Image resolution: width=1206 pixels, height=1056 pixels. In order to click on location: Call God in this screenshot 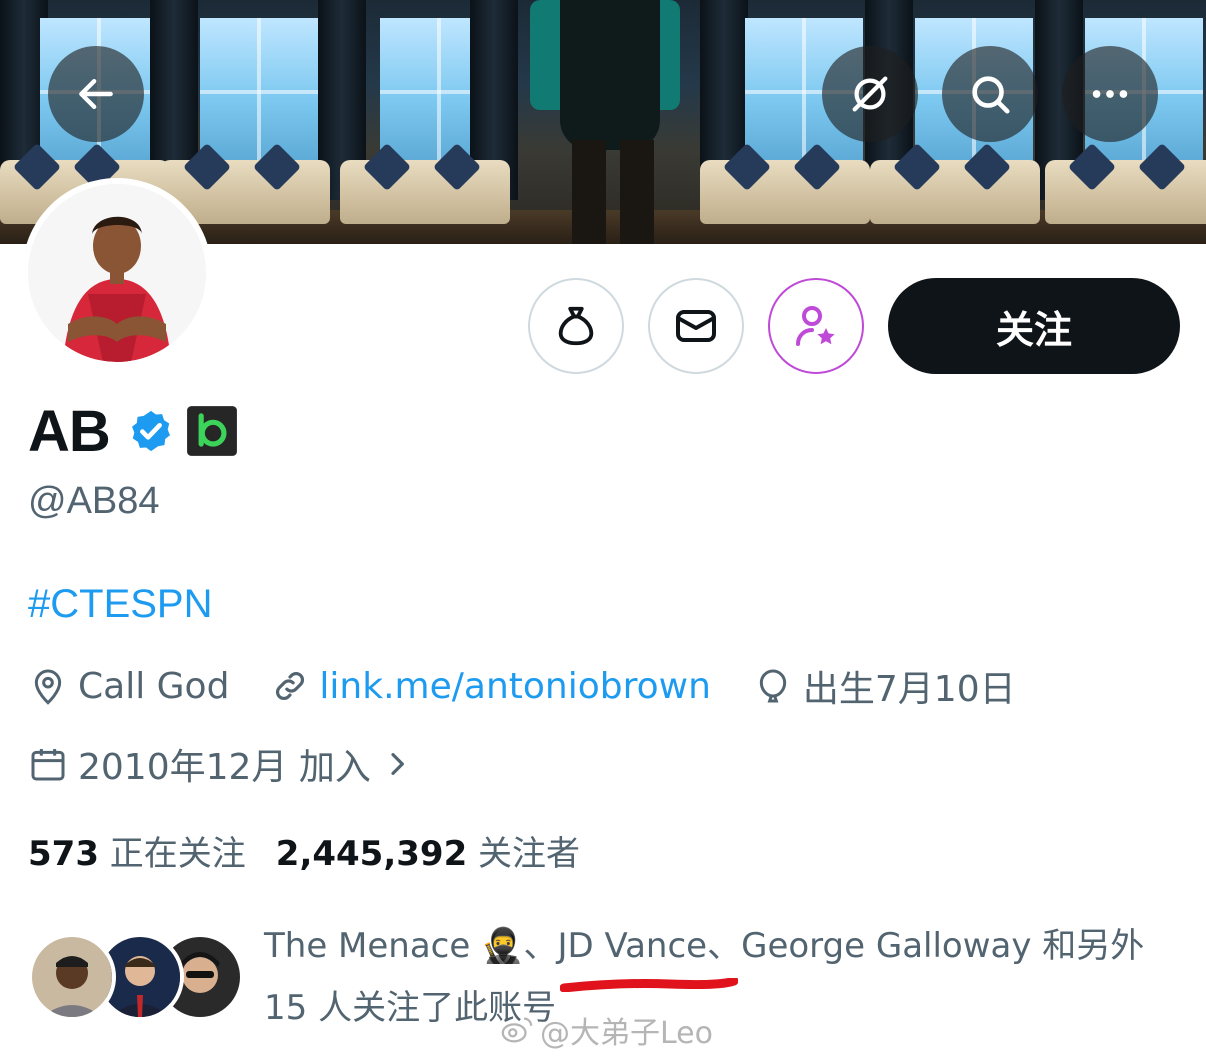, I will do `click(128, 686)`.